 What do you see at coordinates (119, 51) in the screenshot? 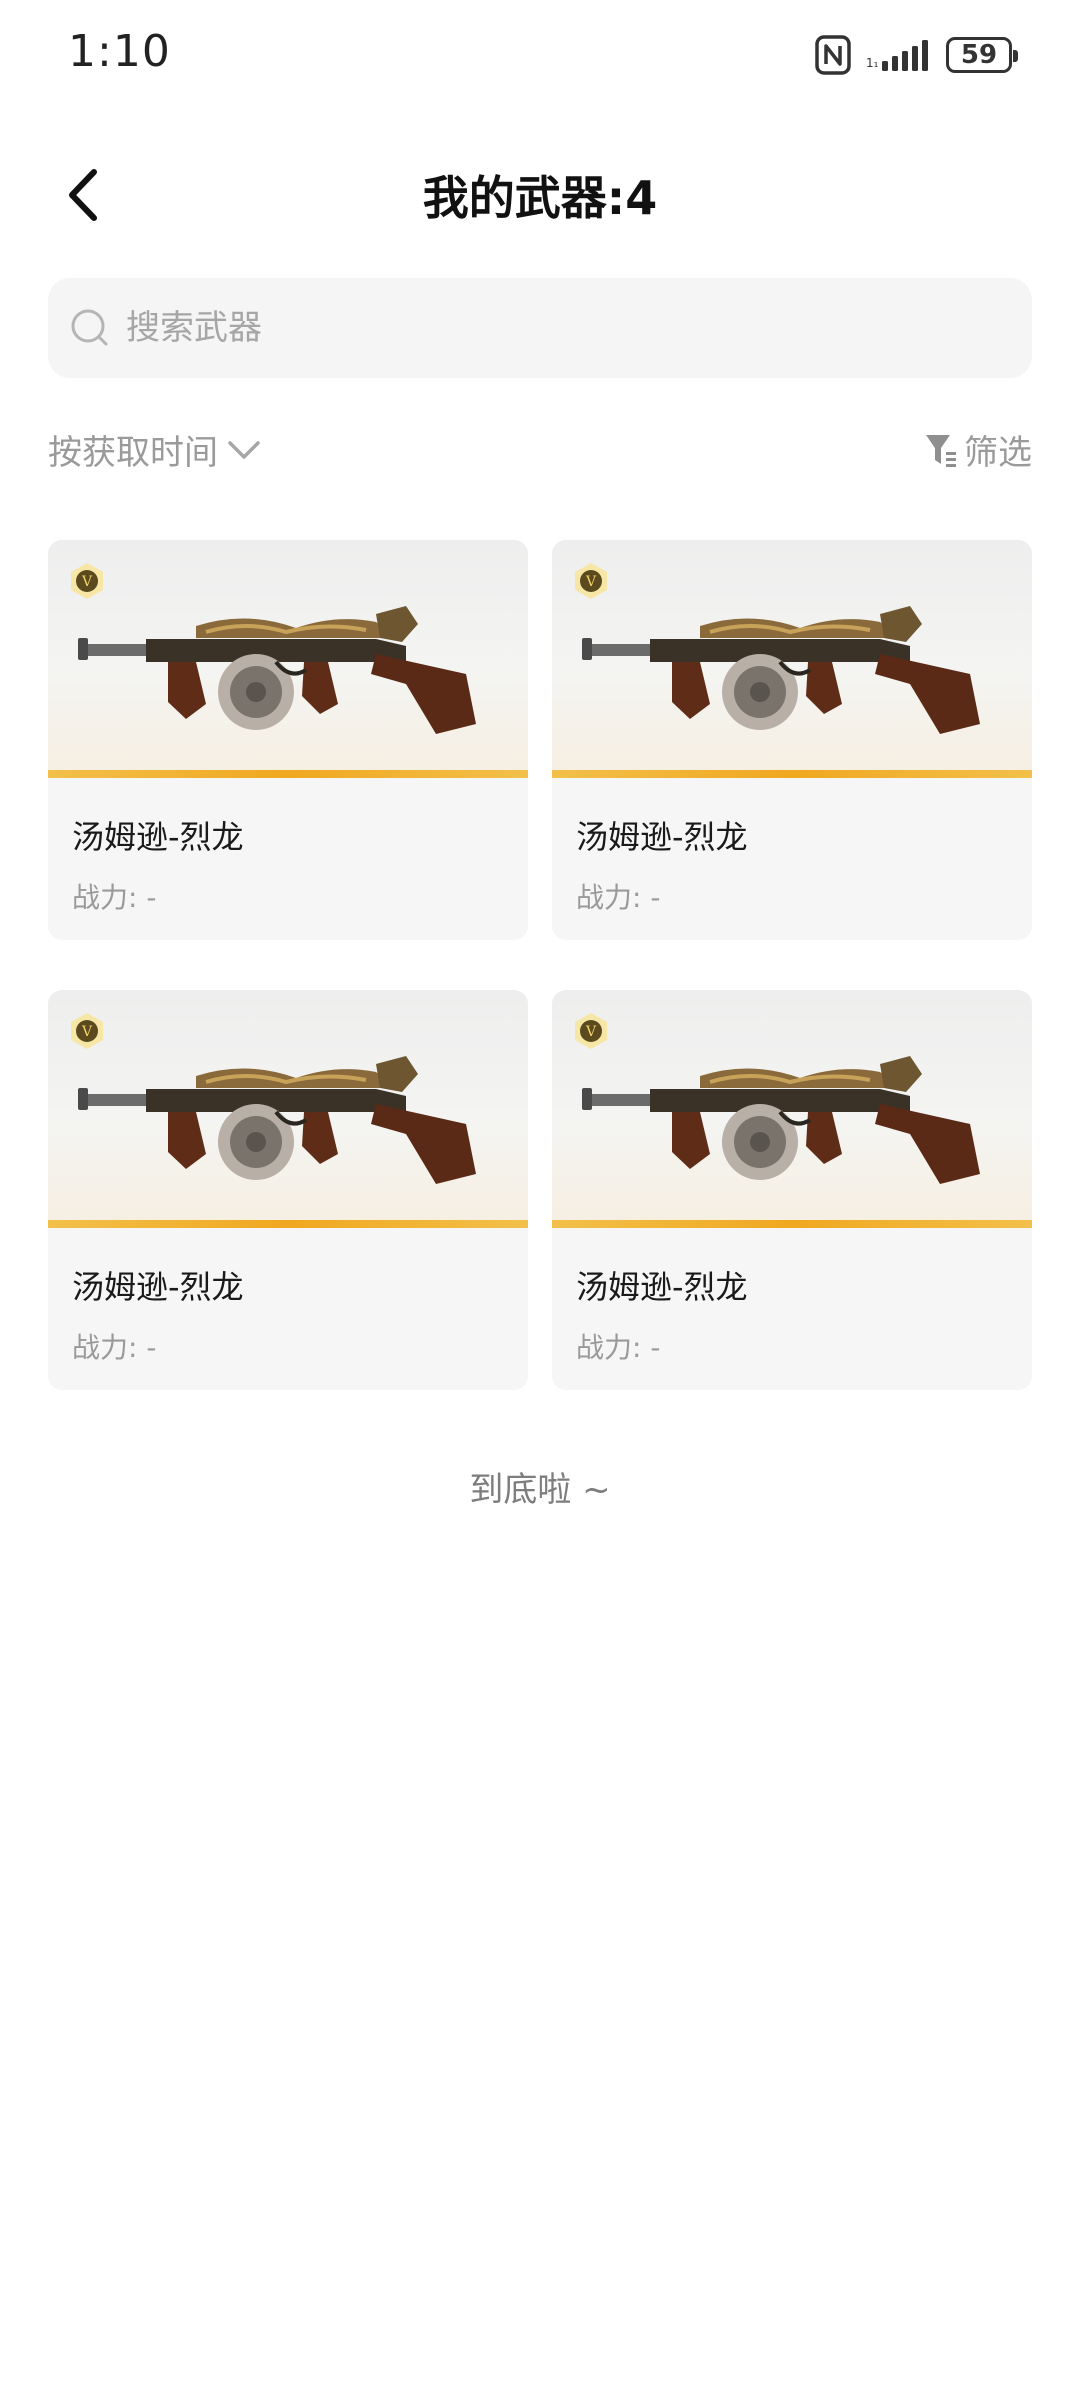
I see `status-time: 1:10` at bounding box center [119, 51].